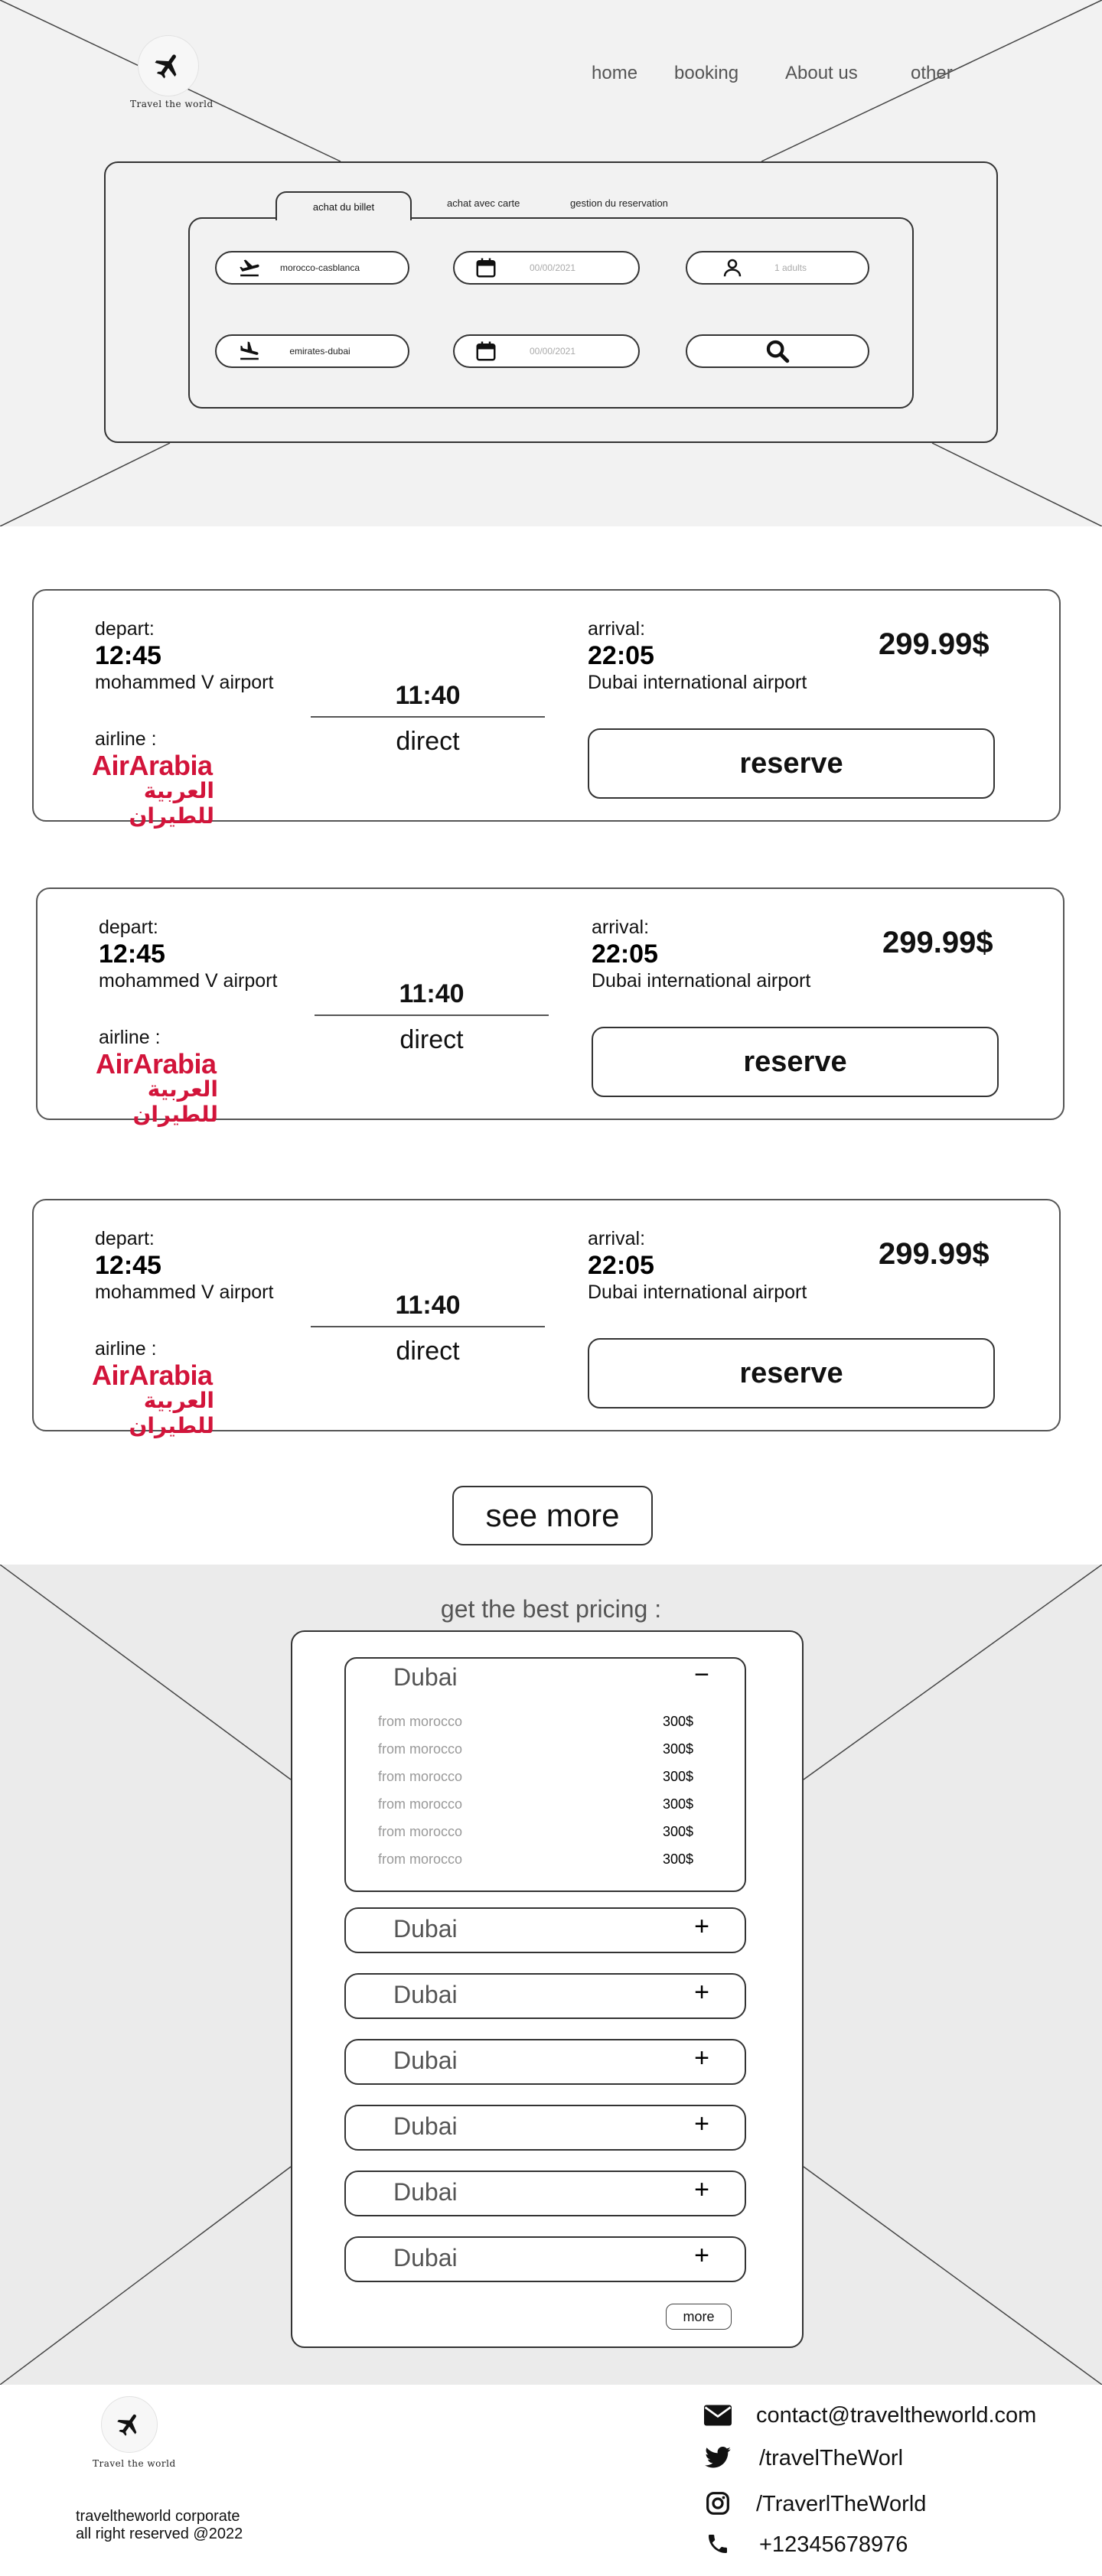  I want to click on nav-other: other, so click(932, 74).